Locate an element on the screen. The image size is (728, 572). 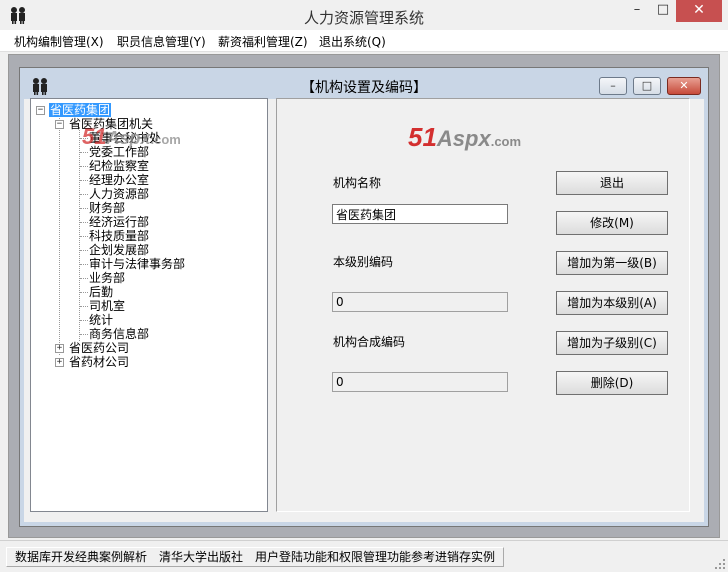
tree-node-level1: 省医药公司 is located at coordinates (99, 348).